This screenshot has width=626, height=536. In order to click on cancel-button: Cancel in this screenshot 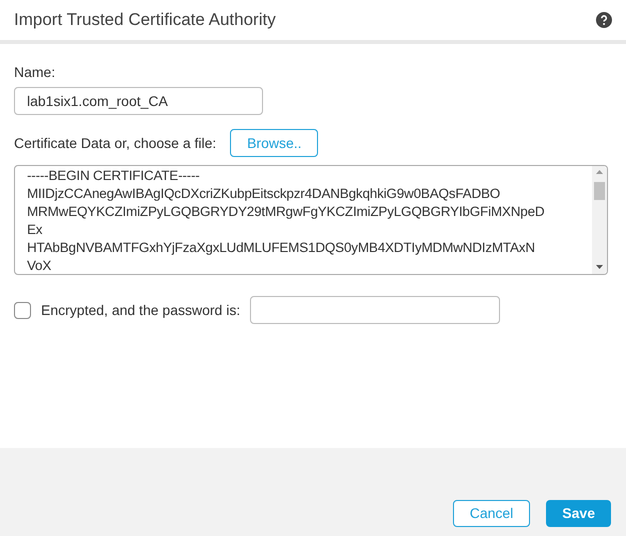, I will do `click(491, 513)`.